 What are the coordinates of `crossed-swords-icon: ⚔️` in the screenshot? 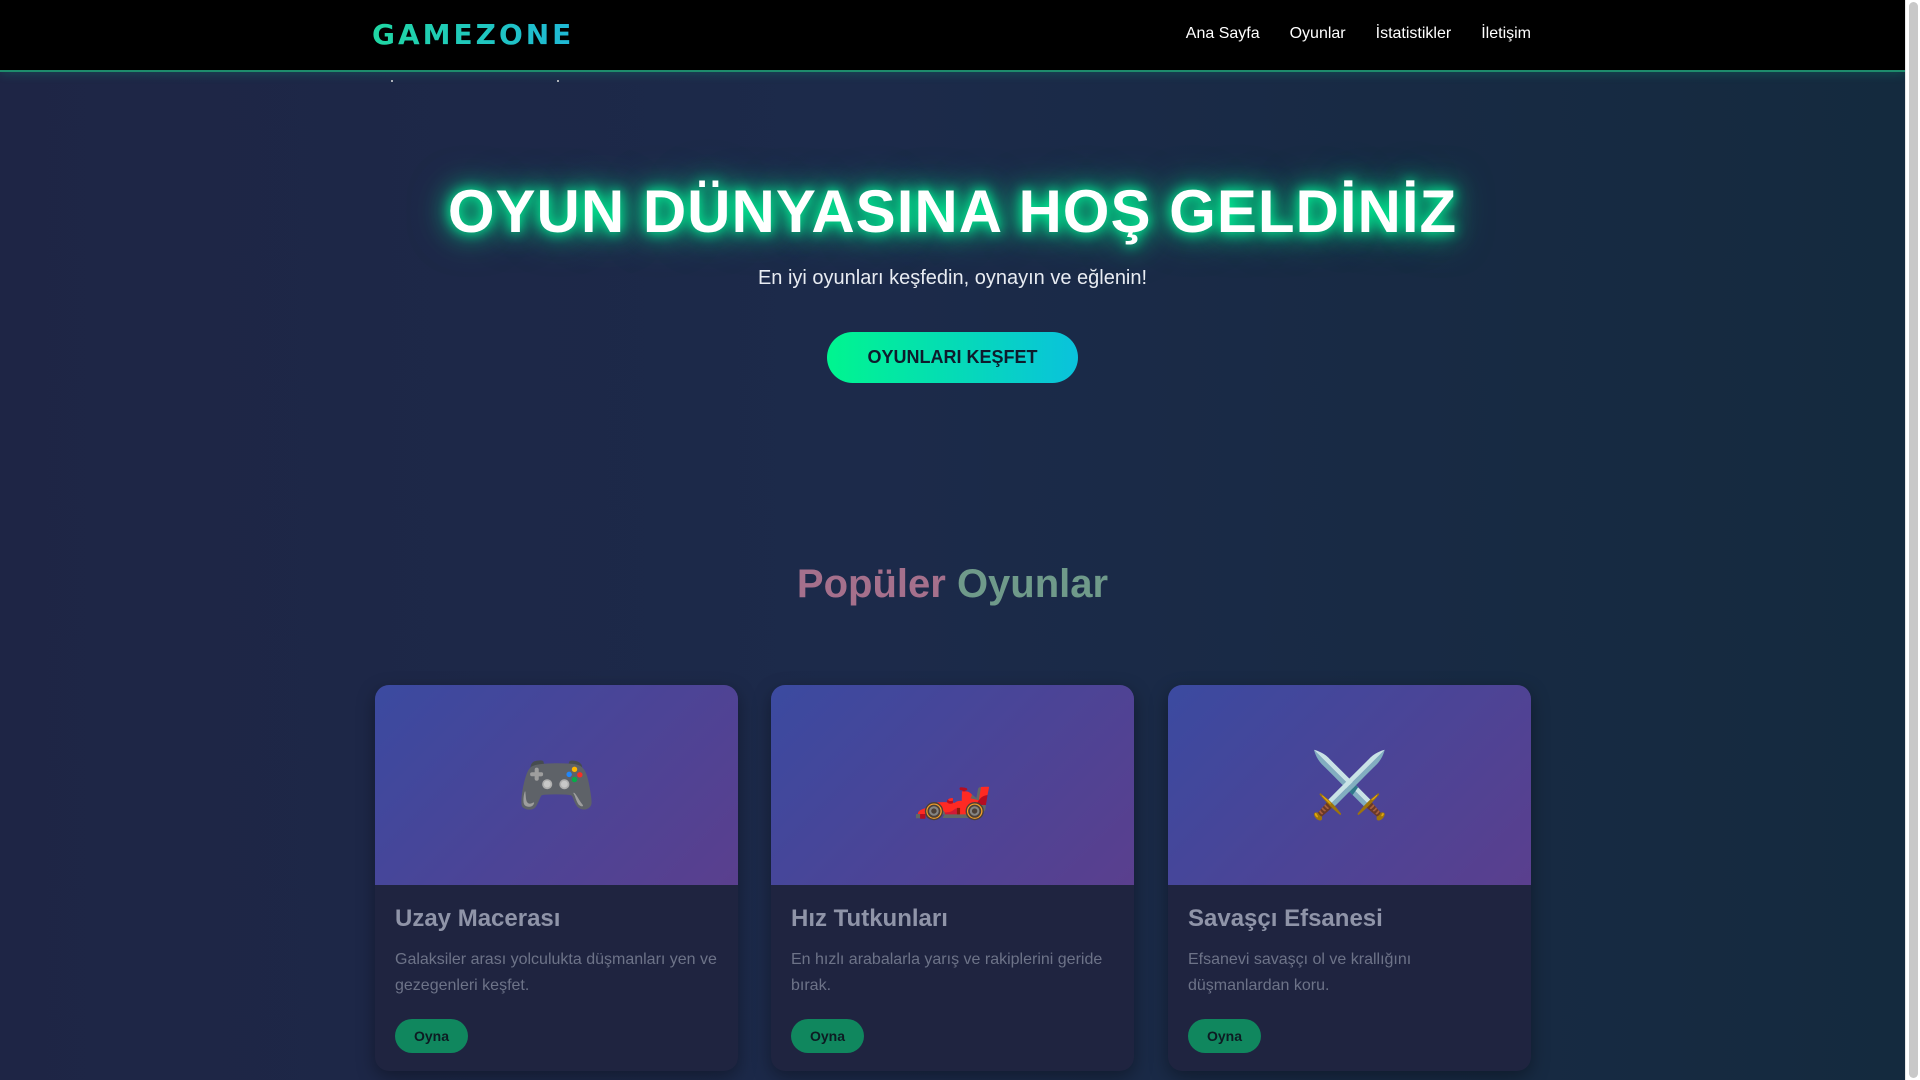 It's located at (1349, 785).